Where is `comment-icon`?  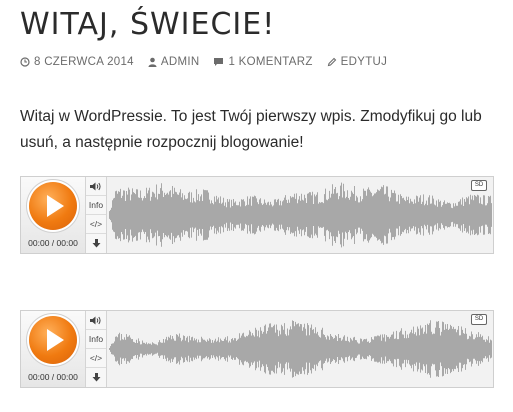 comment-icon is located at coordinates (219, 62).